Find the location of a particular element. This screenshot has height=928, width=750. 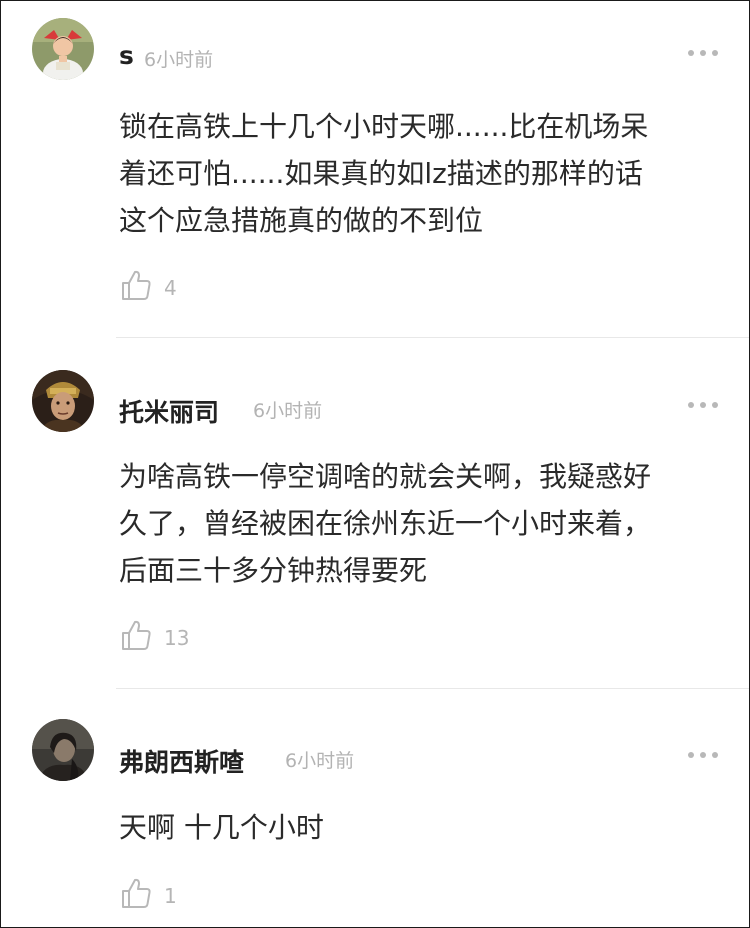

comment-text: 天啊 十几个小时 is located at coordinates (221, 827).